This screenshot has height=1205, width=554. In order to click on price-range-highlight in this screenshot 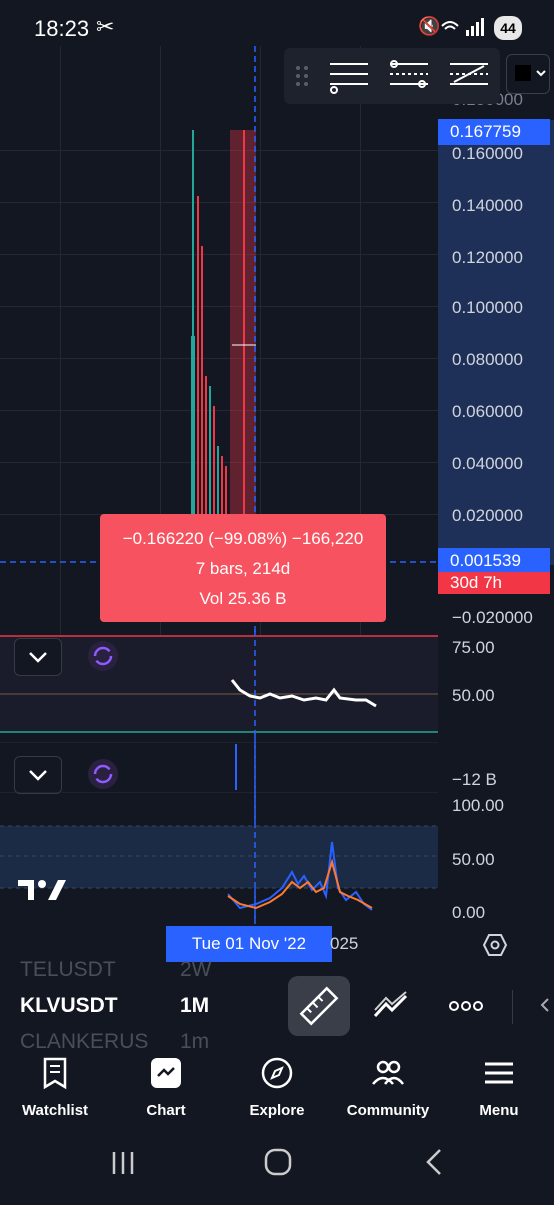, I will do `click(496, 342)`.